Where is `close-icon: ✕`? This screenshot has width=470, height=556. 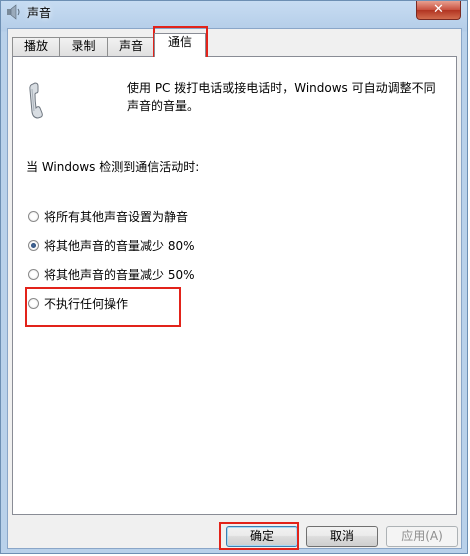 close-icon: ✕ is located at coordinates (438, 9).